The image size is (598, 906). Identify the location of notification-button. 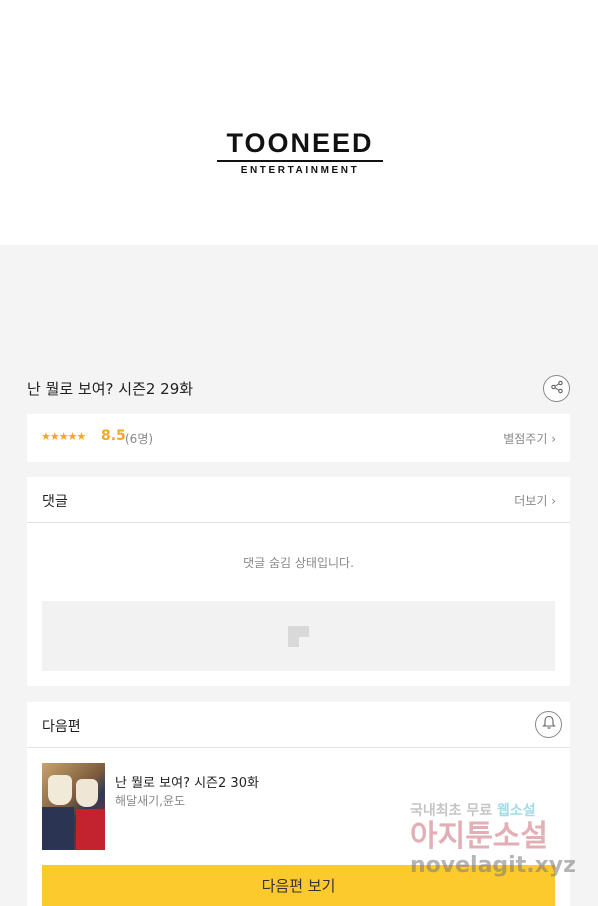
(548, 724).